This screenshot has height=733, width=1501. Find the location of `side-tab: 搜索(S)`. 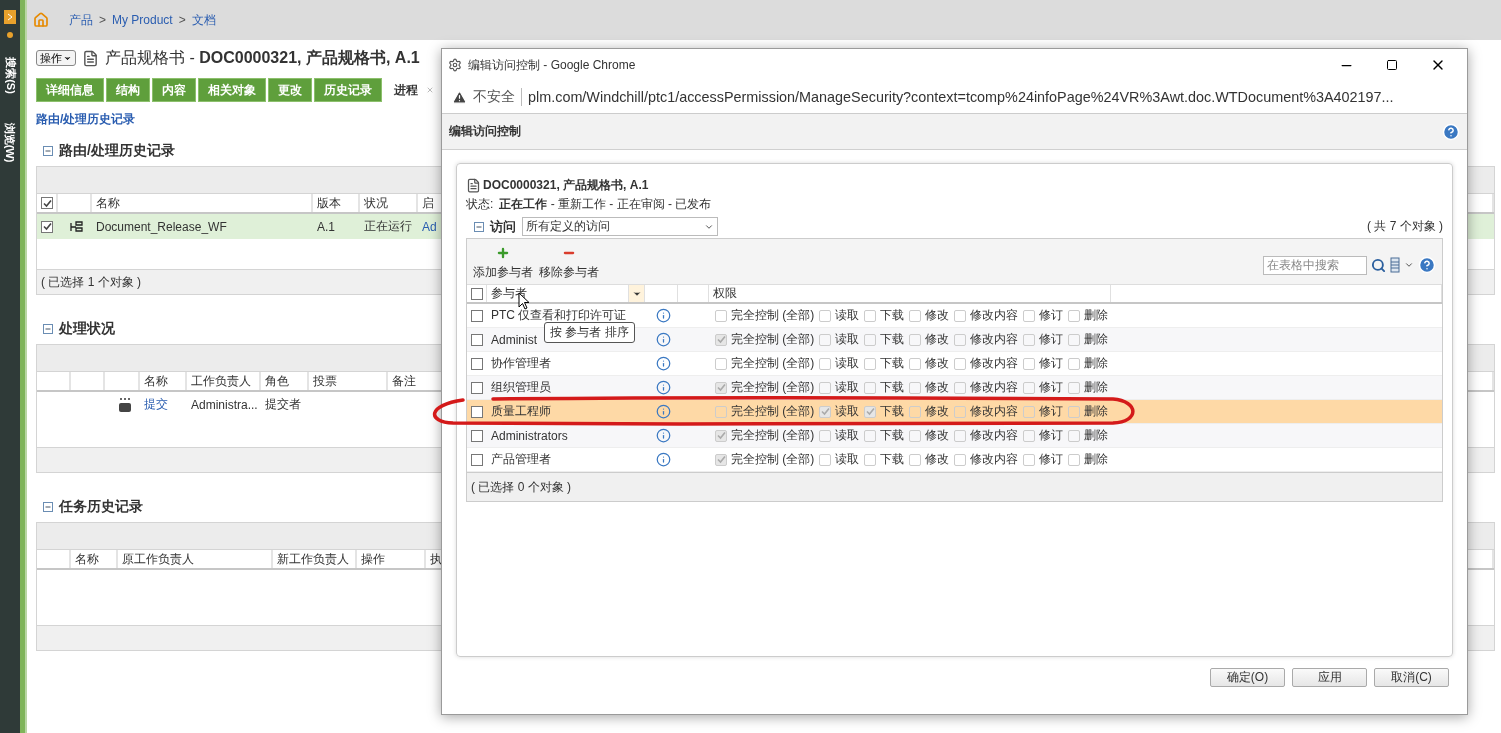

side-tab: 搜索(S) is located at coordinates (10, 75).